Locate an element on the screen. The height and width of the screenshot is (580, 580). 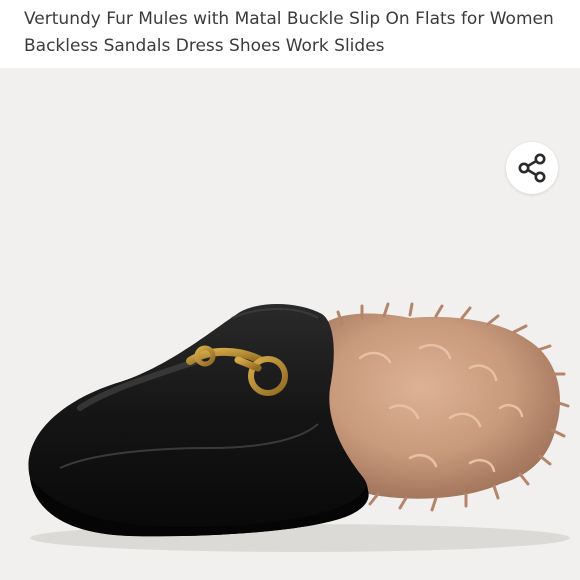
share-icon is located at coordinates (532, 168).